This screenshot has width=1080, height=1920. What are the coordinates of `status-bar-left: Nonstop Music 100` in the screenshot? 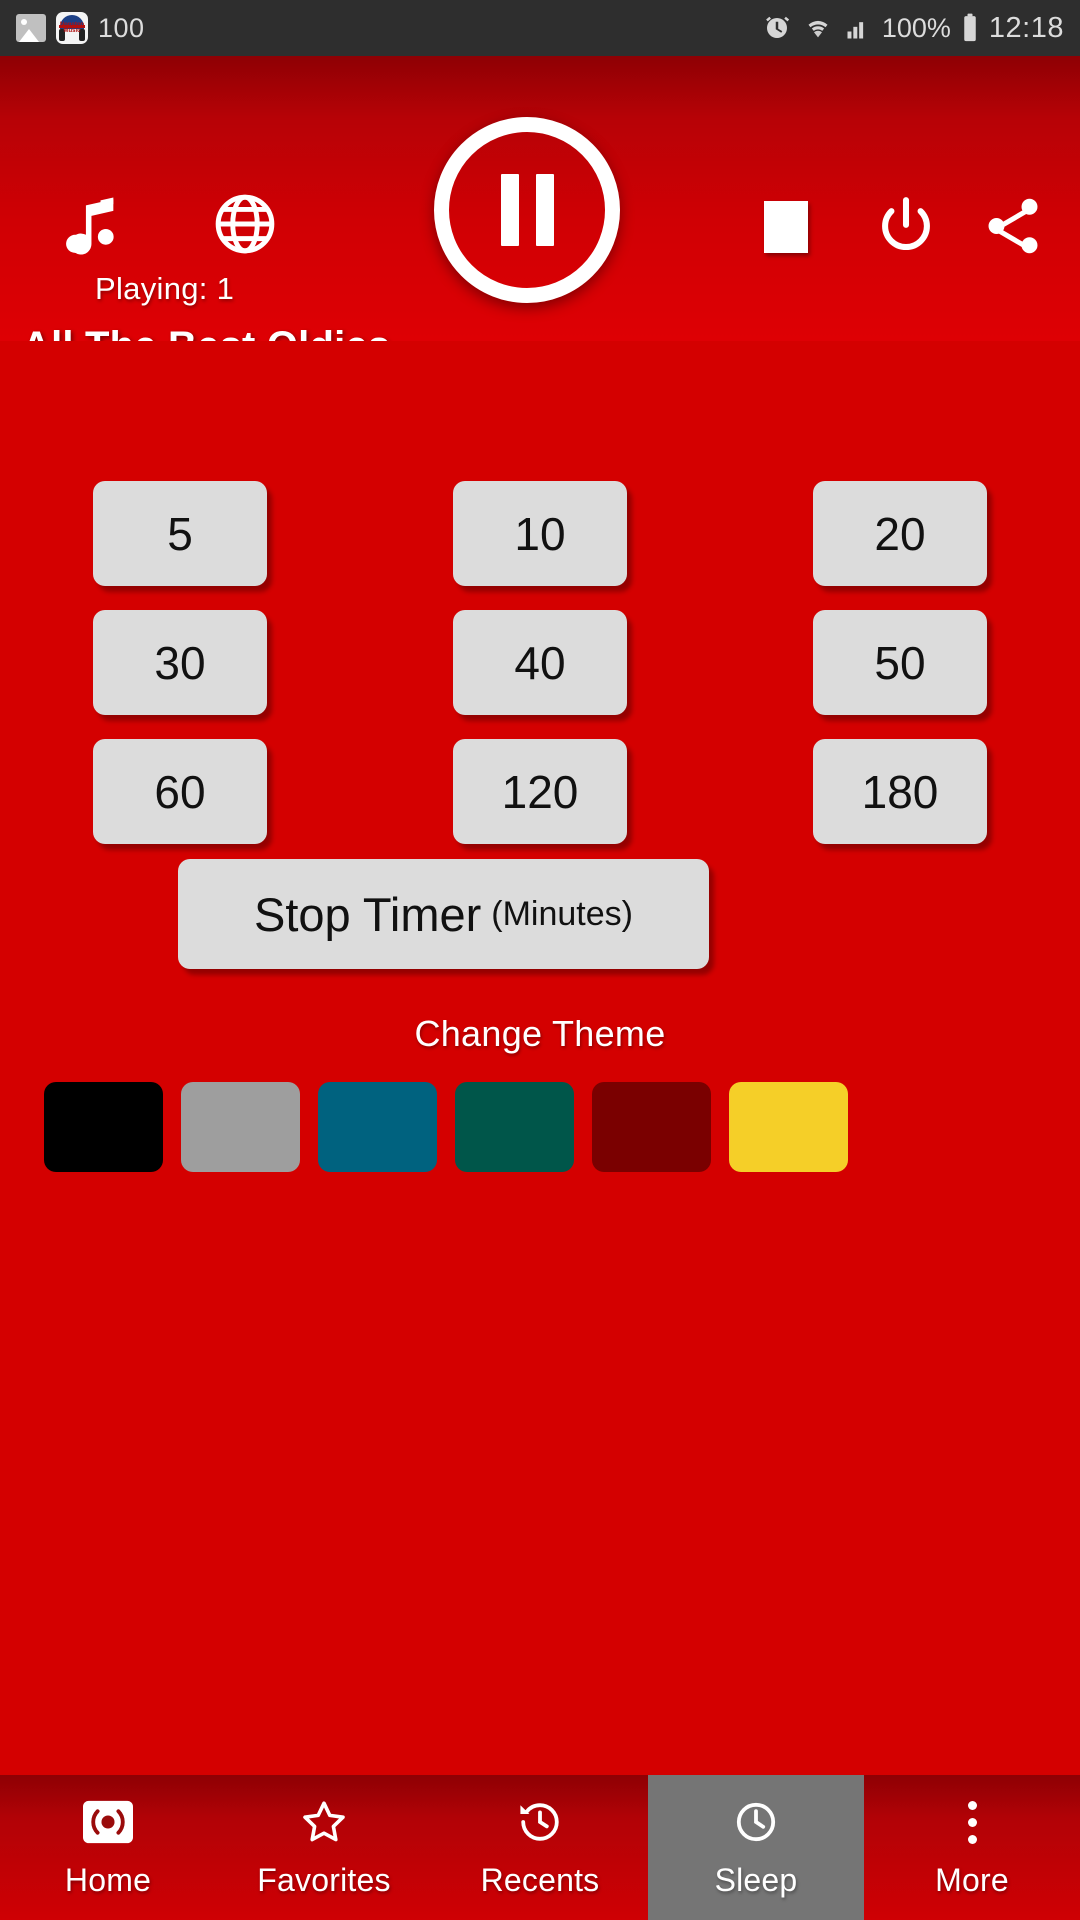 It's located at (80, 28).